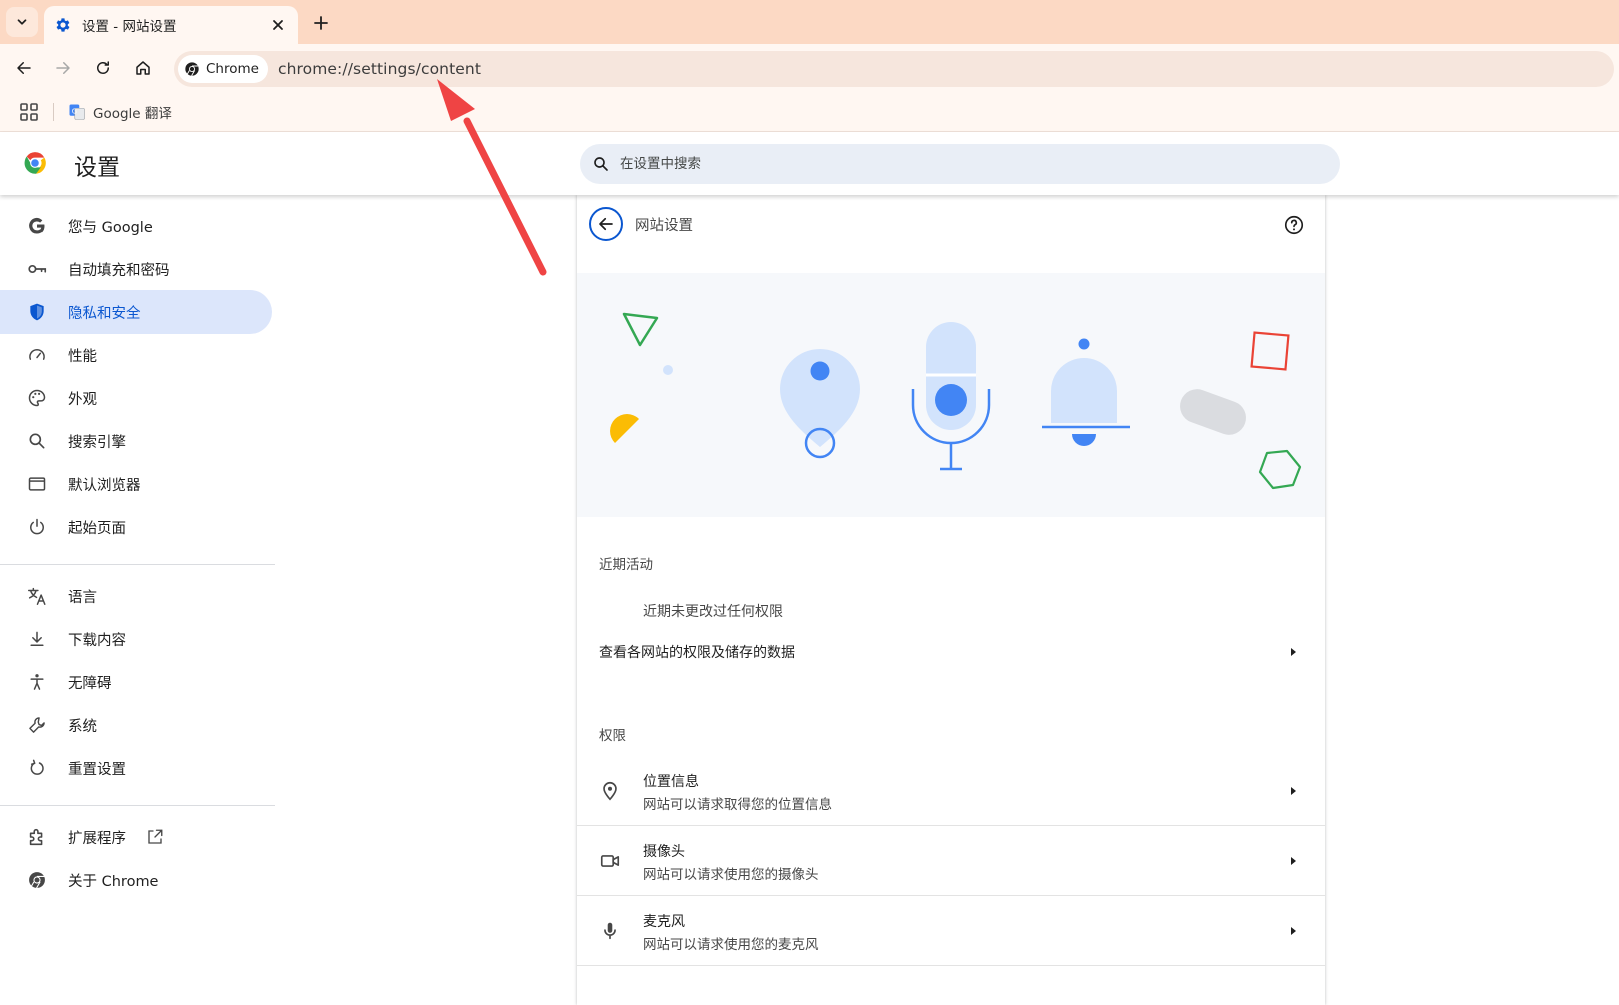  Describe the element at coordinates (113, 881) in the screenshot. I see `sidebar-item-label: 关于 Chrome` at that location.